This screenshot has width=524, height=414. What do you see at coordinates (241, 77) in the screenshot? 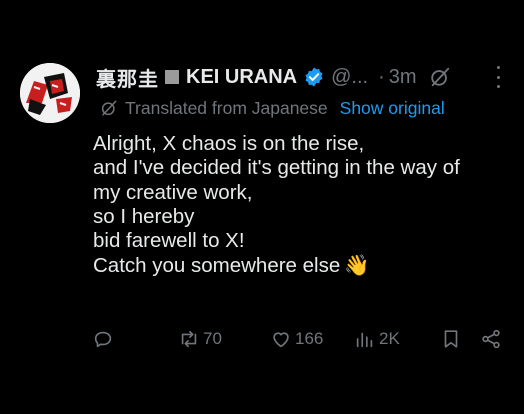
I see `author-name: KEI URANA` at bounding box center [241, 77].